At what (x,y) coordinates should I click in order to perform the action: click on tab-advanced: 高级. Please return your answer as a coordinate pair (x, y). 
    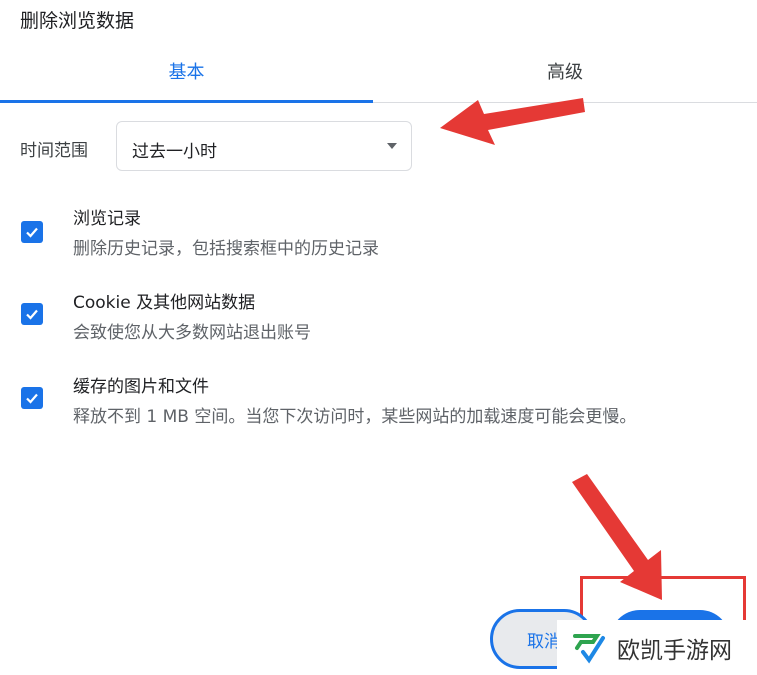
    Looking at the image, I should click on (565, 73).